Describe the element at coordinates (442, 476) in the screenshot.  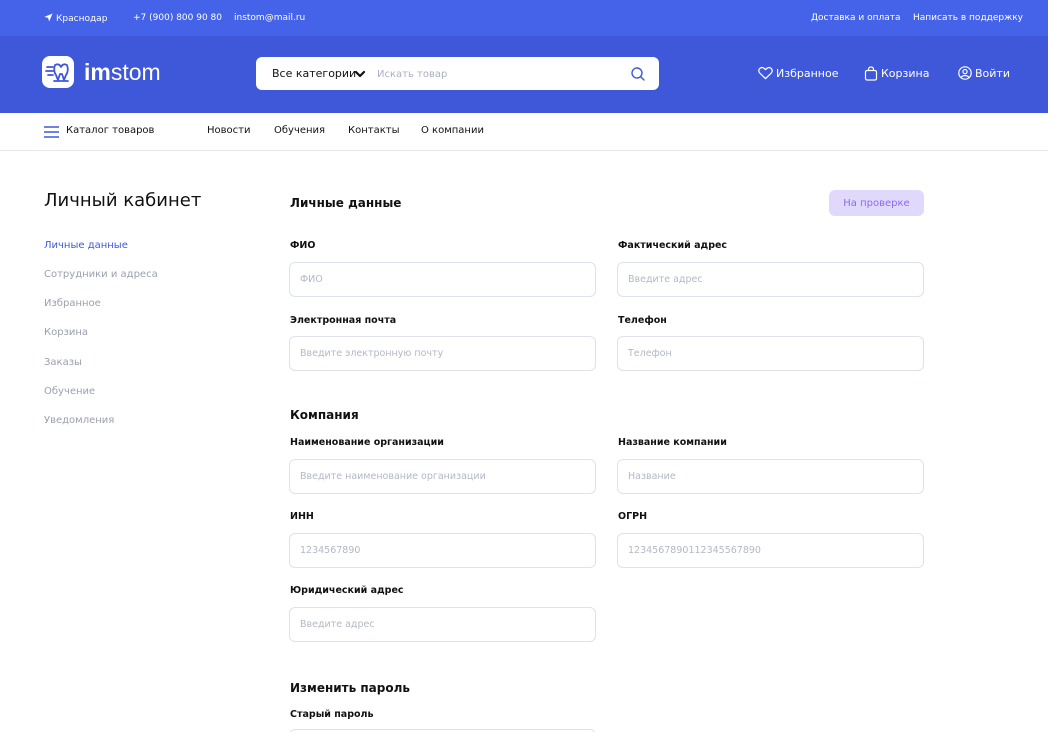
I see `org-field` at that location.